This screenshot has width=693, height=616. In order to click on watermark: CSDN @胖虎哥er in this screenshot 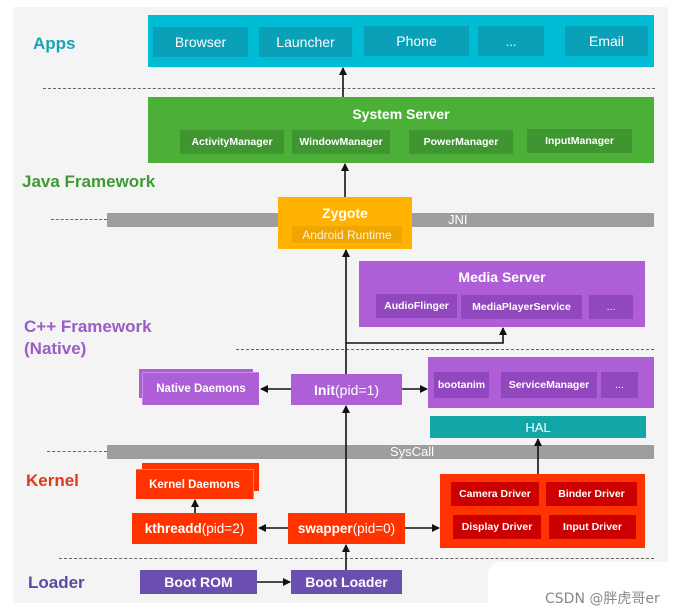, I will do `click(602, 599)`.